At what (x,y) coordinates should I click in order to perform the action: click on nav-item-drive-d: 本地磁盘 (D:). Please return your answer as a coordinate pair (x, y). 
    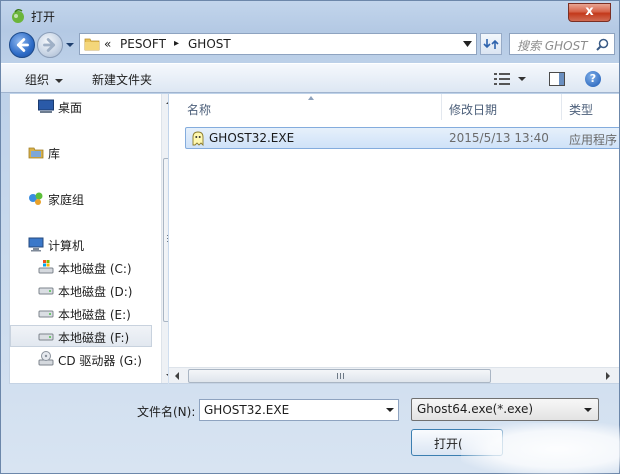
    Looking at the image, I should click on (81, 290).